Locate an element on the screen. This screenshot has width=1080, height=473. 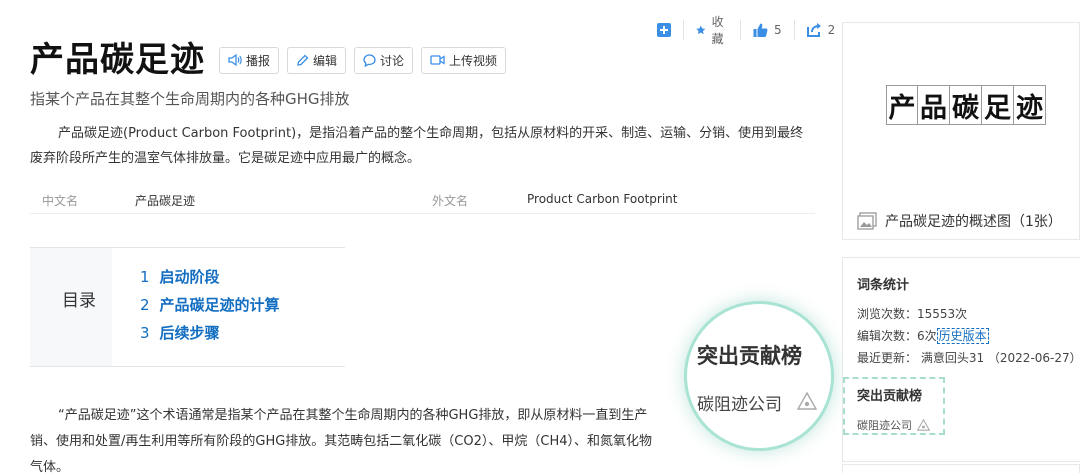
album-caption: 产品碳足迹的概述图（1张） is located at coordinates (959, 221).